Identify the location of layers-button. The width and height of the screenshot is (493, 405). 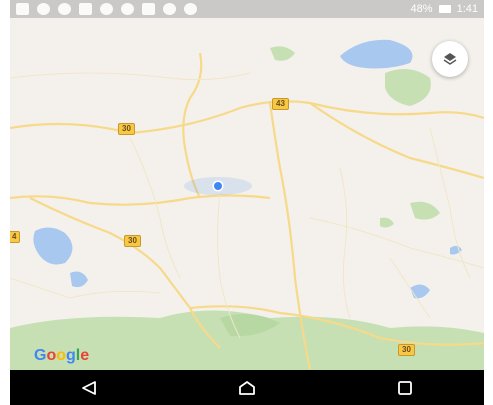
(450, 59).